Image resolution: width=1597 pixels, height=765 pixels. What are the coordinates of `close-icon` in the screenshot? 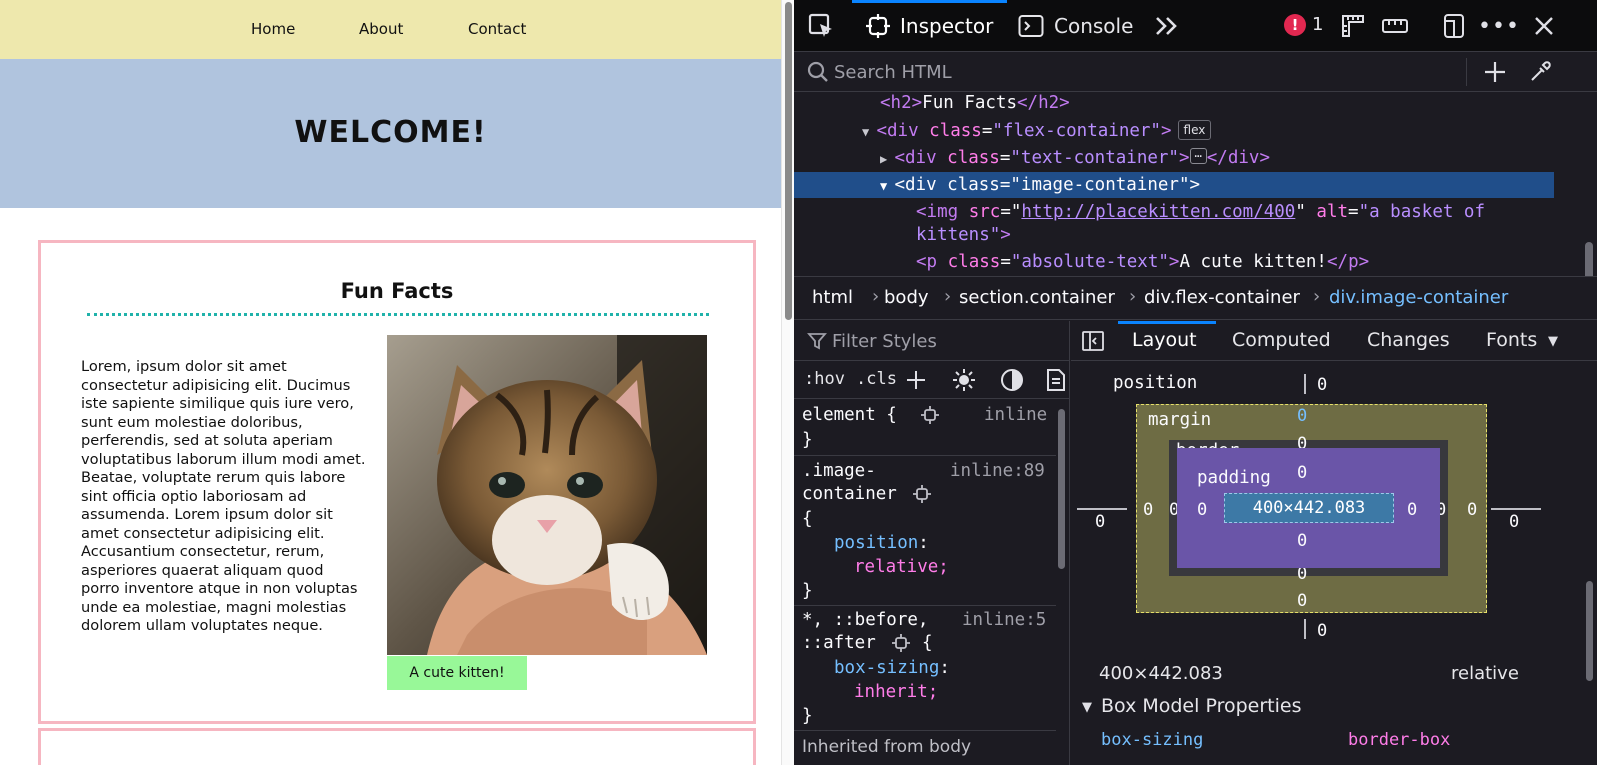 It's located at (1544, 26).